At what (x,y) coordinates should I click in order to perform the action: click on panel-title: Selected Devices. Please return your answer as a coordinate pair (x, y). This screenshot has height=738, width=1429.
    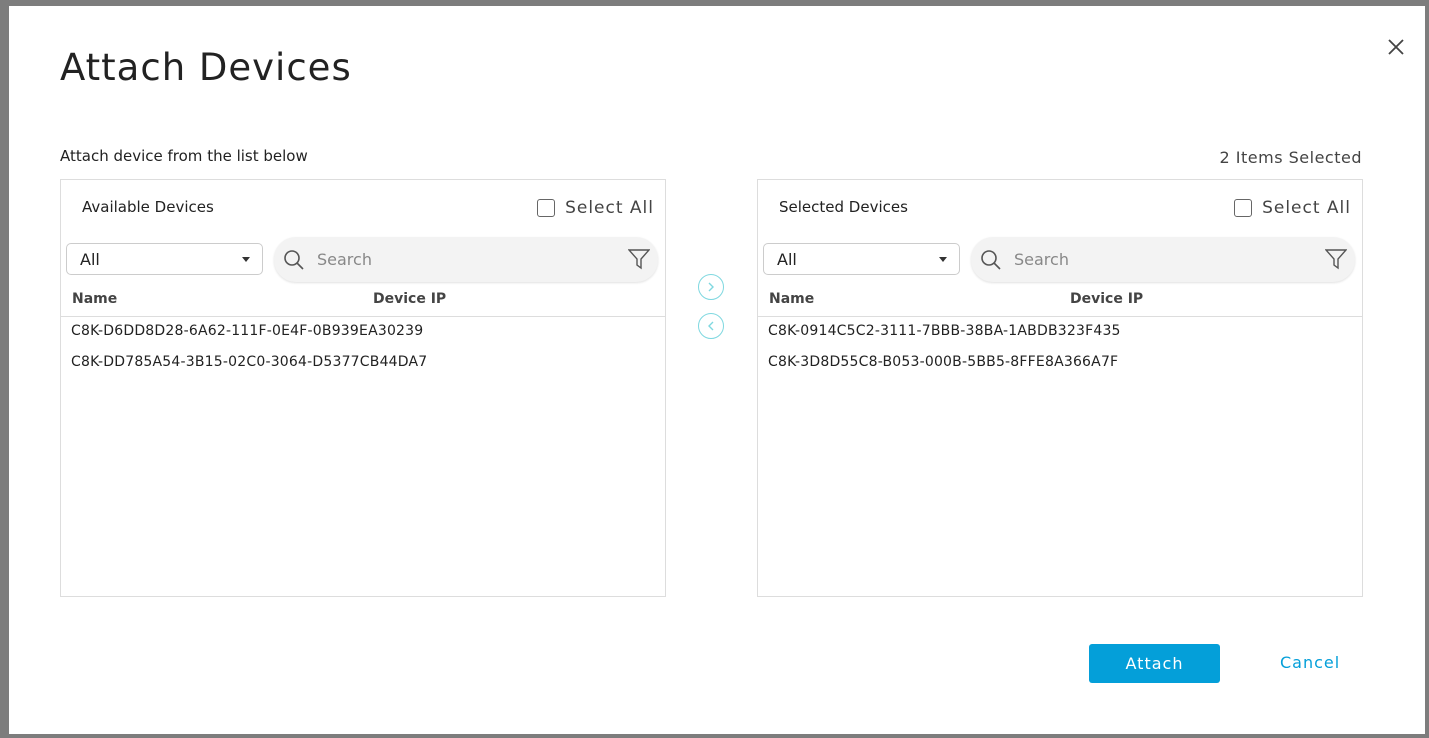
    Looking at the image, I should click on (843, 207).